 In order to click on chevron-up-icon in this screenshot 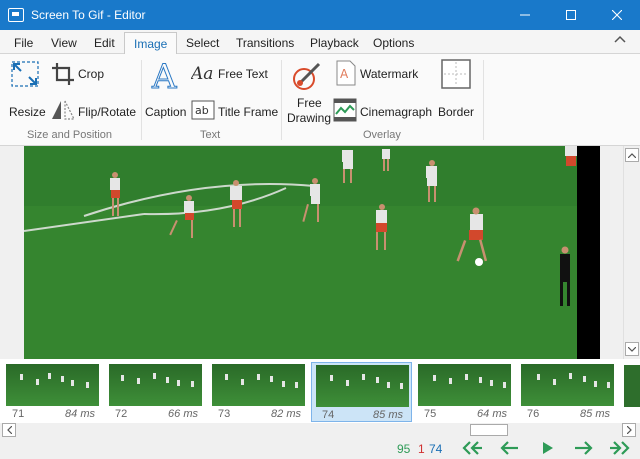, I will do `click(632, 155)`.